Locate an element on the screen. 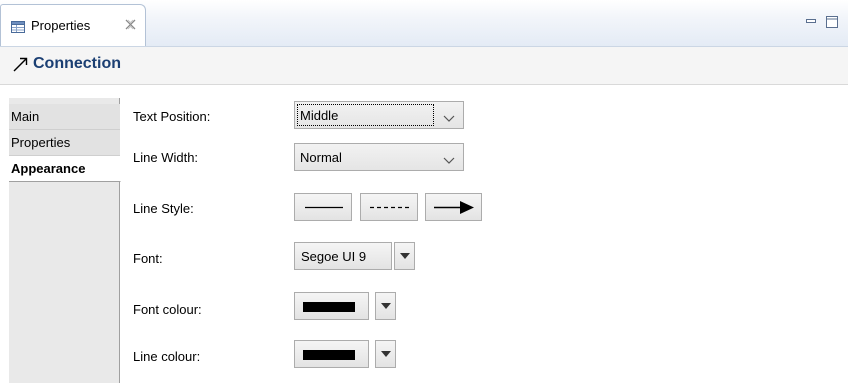  maximize-icon is located at coordinates (832, 22).